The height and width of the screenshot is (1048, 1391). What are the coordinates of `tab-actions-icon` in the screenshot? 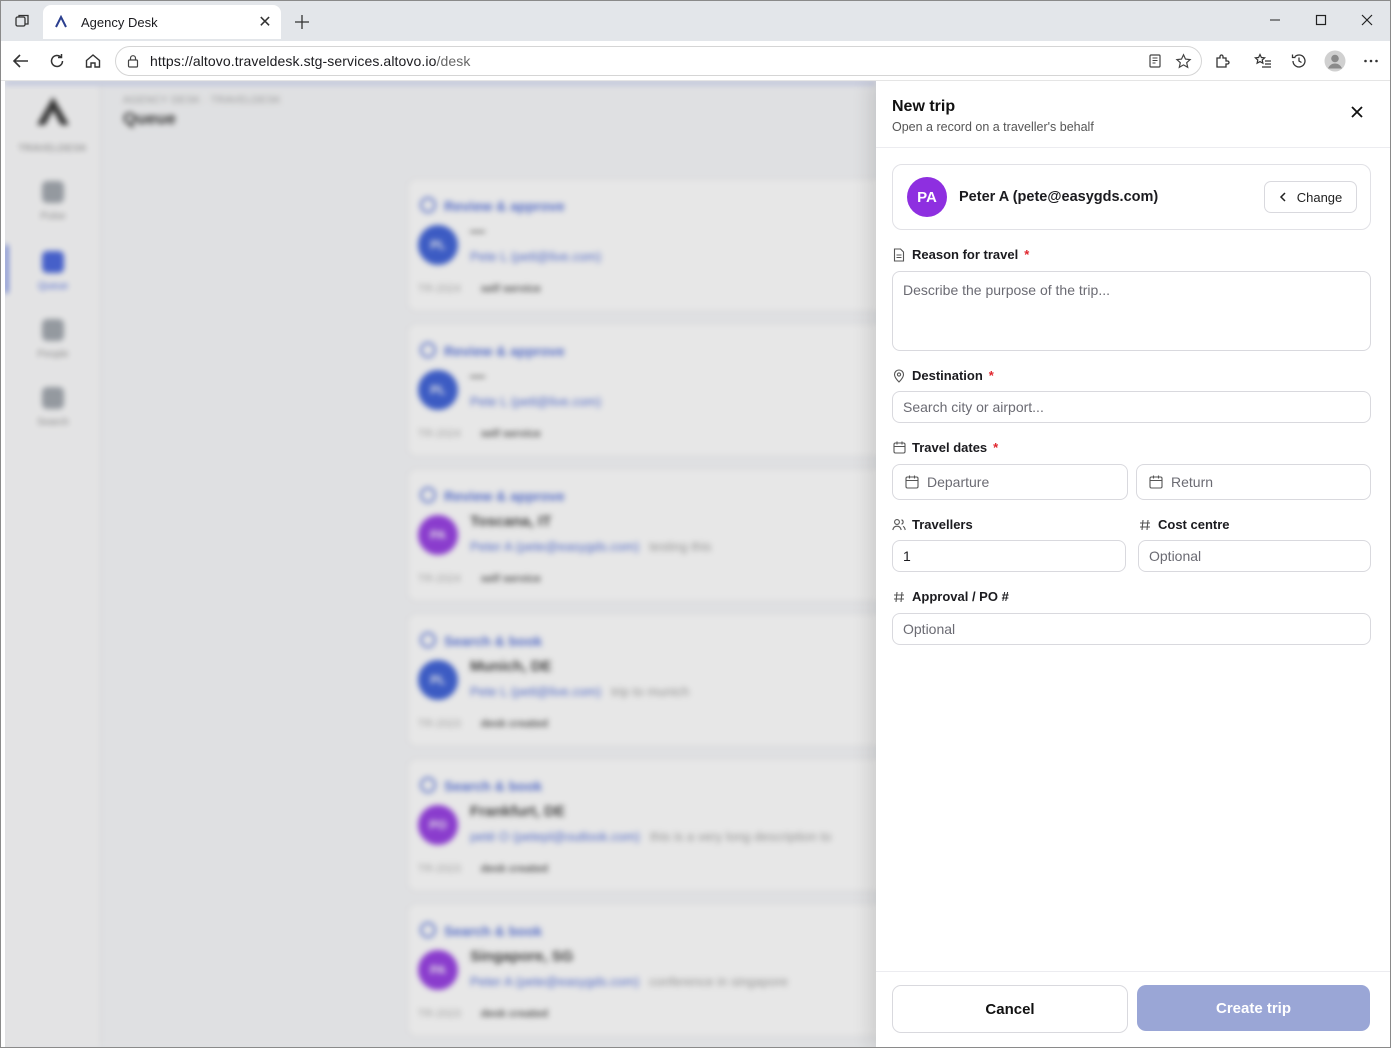 It's located at (22, 20).